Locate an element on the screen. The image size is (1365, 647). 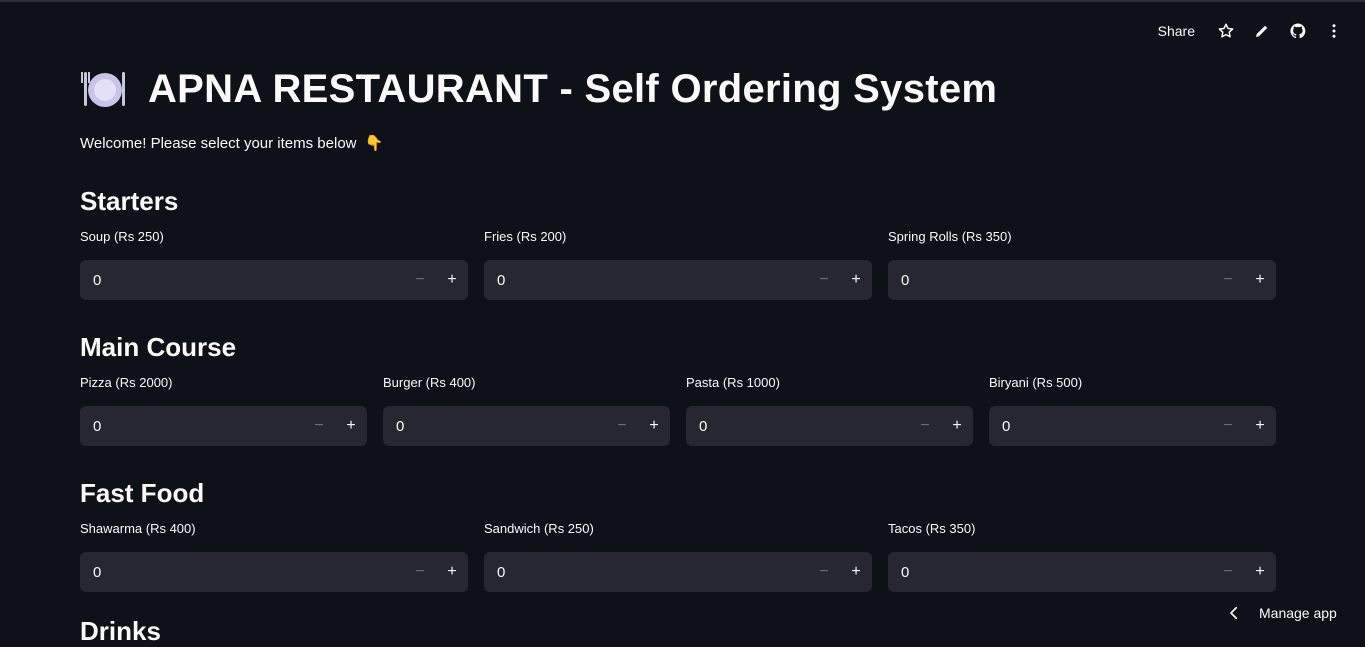
item-label: Soup (Rs 250) is located at coordinates (122, 236).